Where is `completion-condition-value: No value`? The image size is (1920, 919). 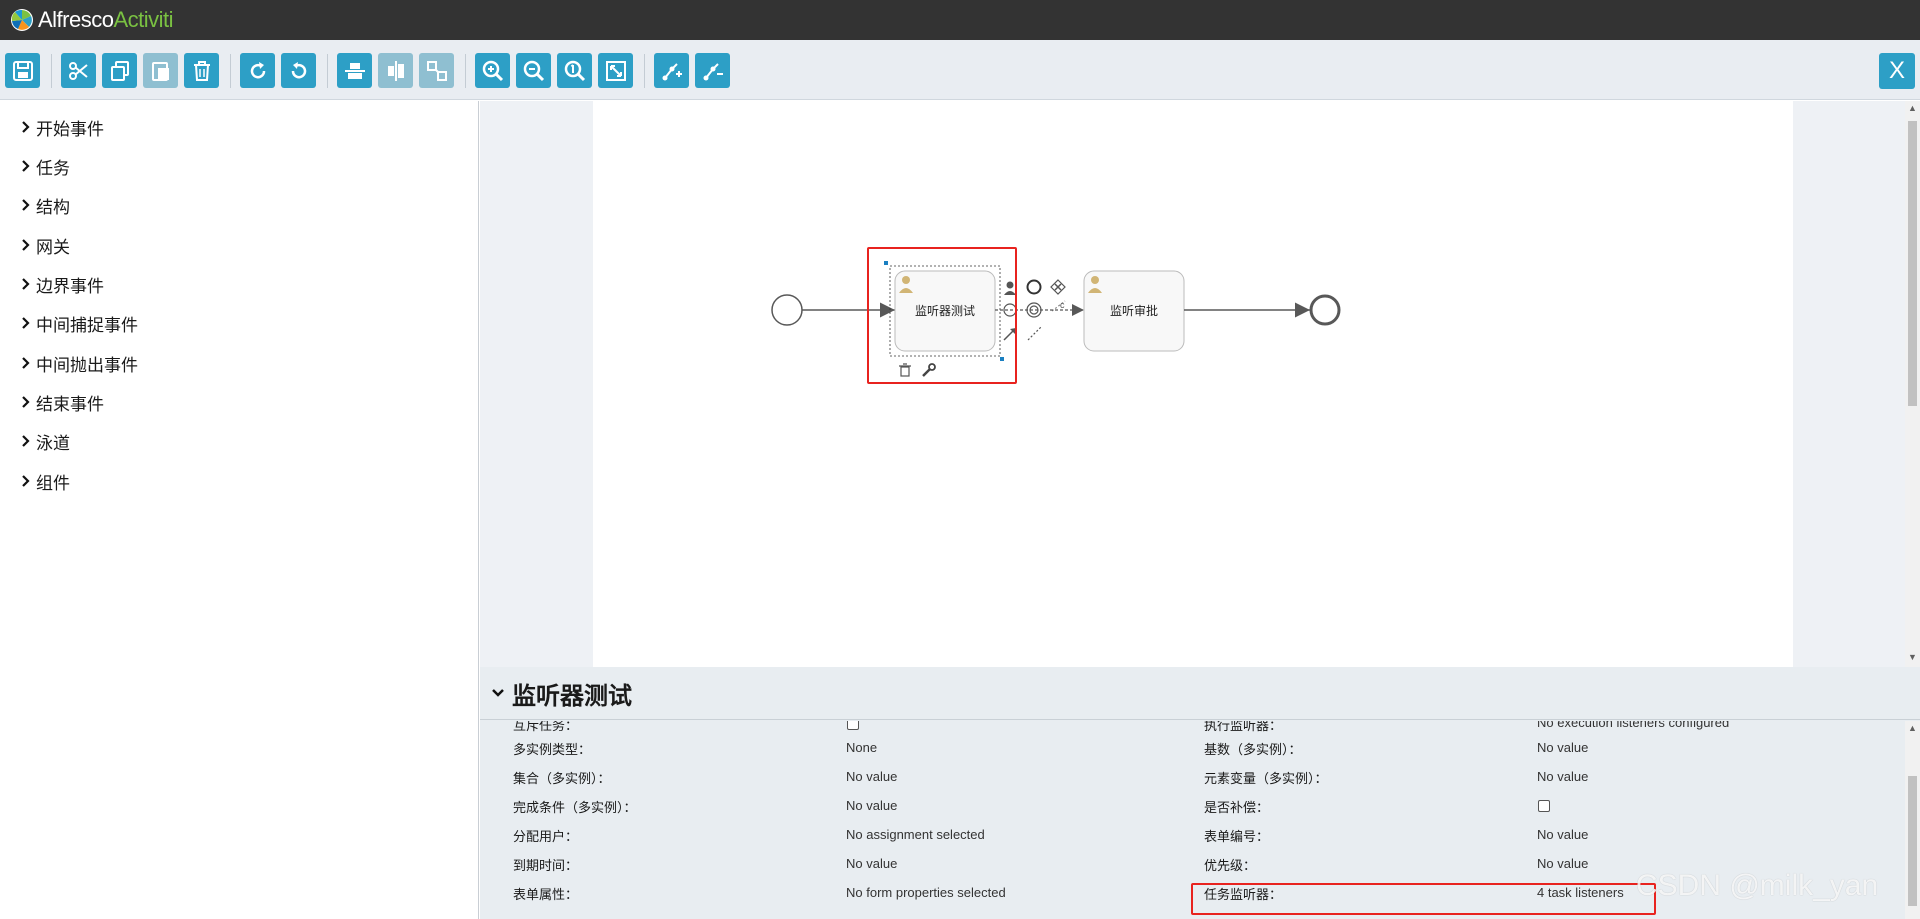
completion-condition-value: No value is located at coordinates (871, 805).